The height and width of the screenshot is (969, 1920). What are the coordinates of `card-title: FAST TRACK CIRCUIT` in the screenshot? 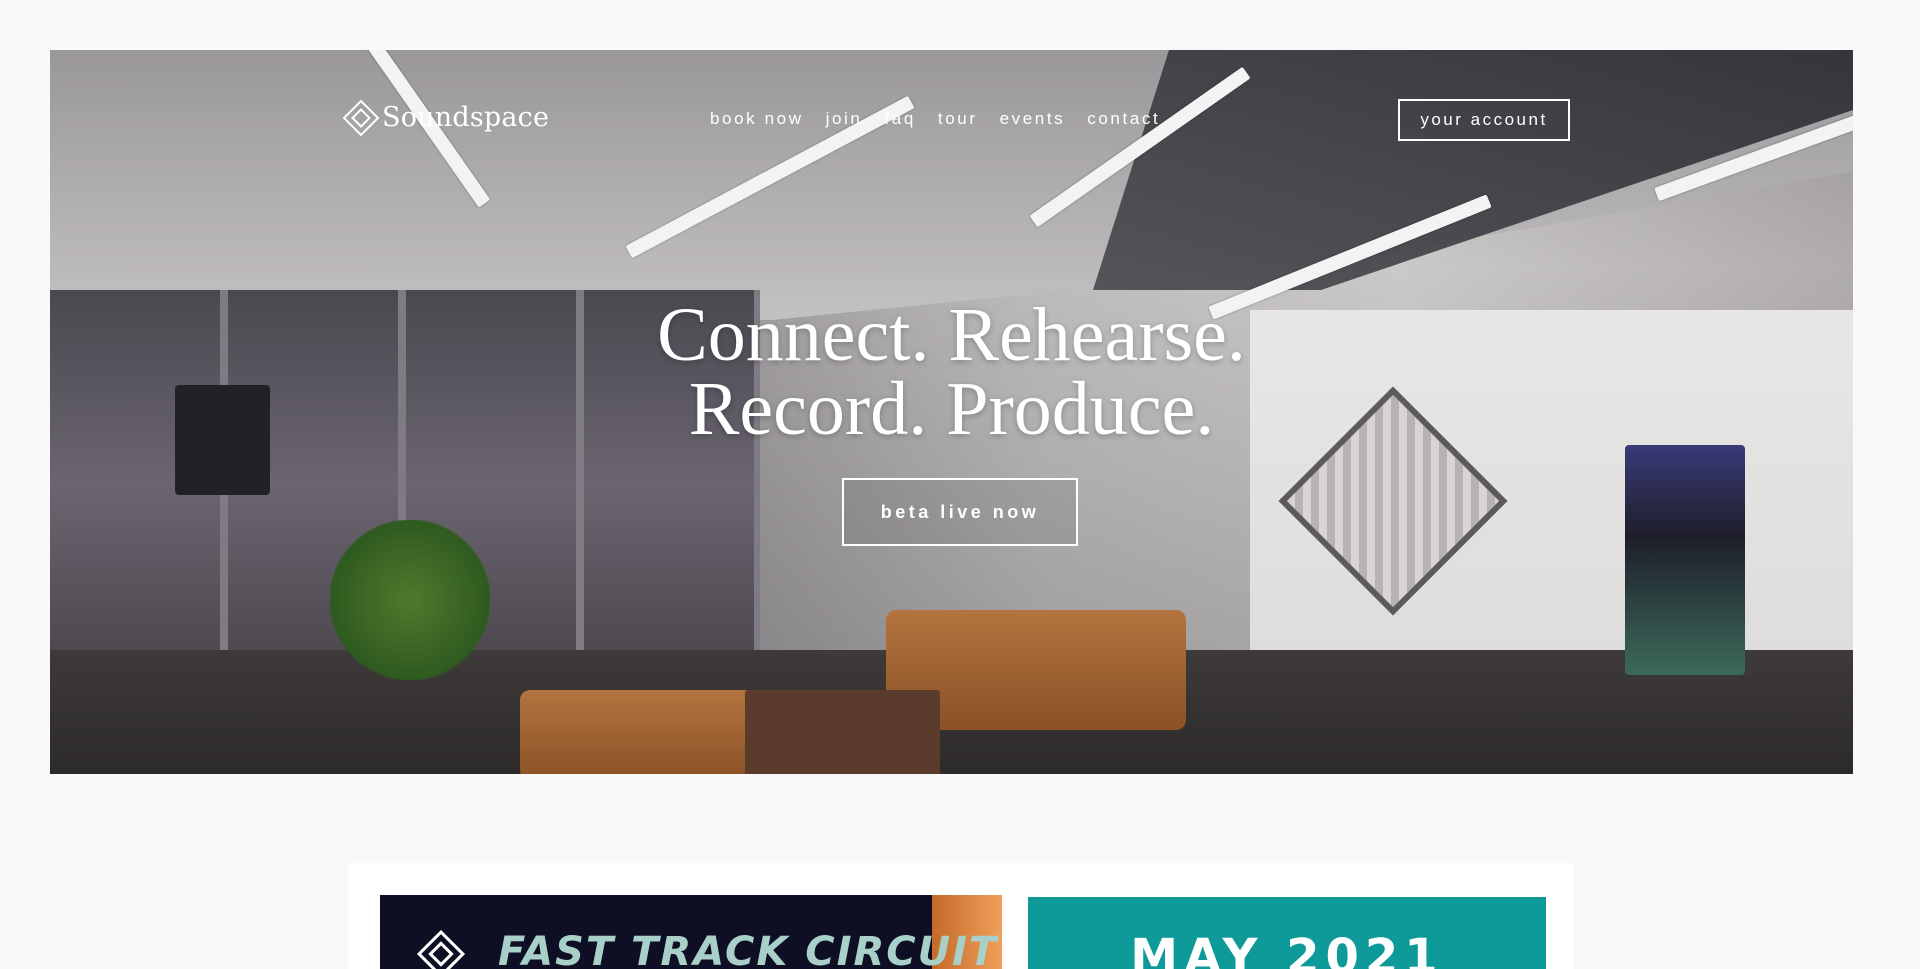 It's located at (748, 949).